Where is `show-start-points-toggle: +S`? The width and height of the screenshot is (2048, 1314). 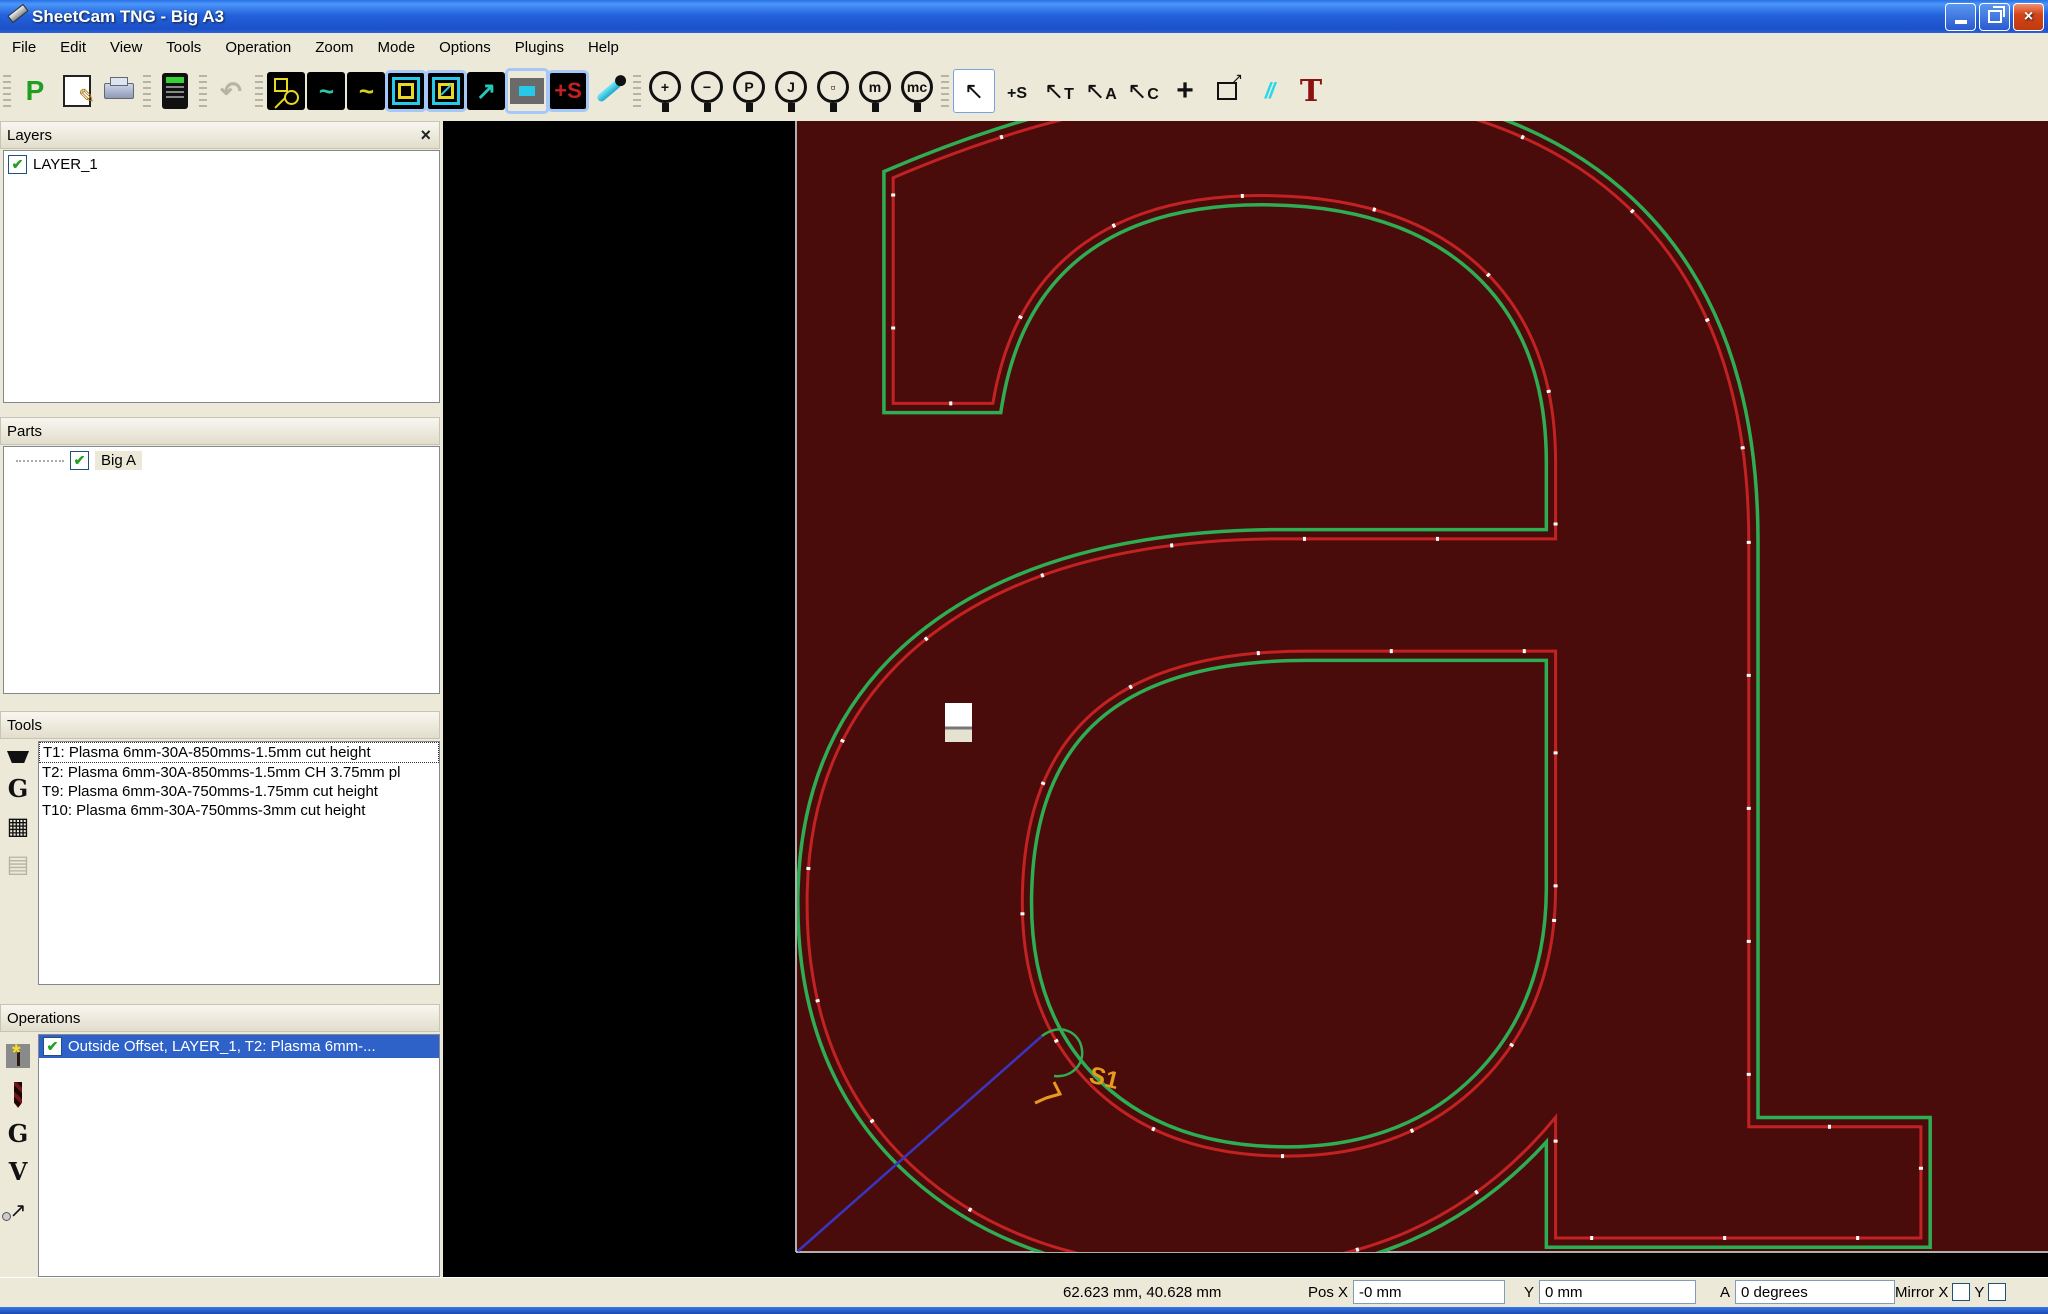
show-start-points-toggle: +S is located at coordinates (568, 91).